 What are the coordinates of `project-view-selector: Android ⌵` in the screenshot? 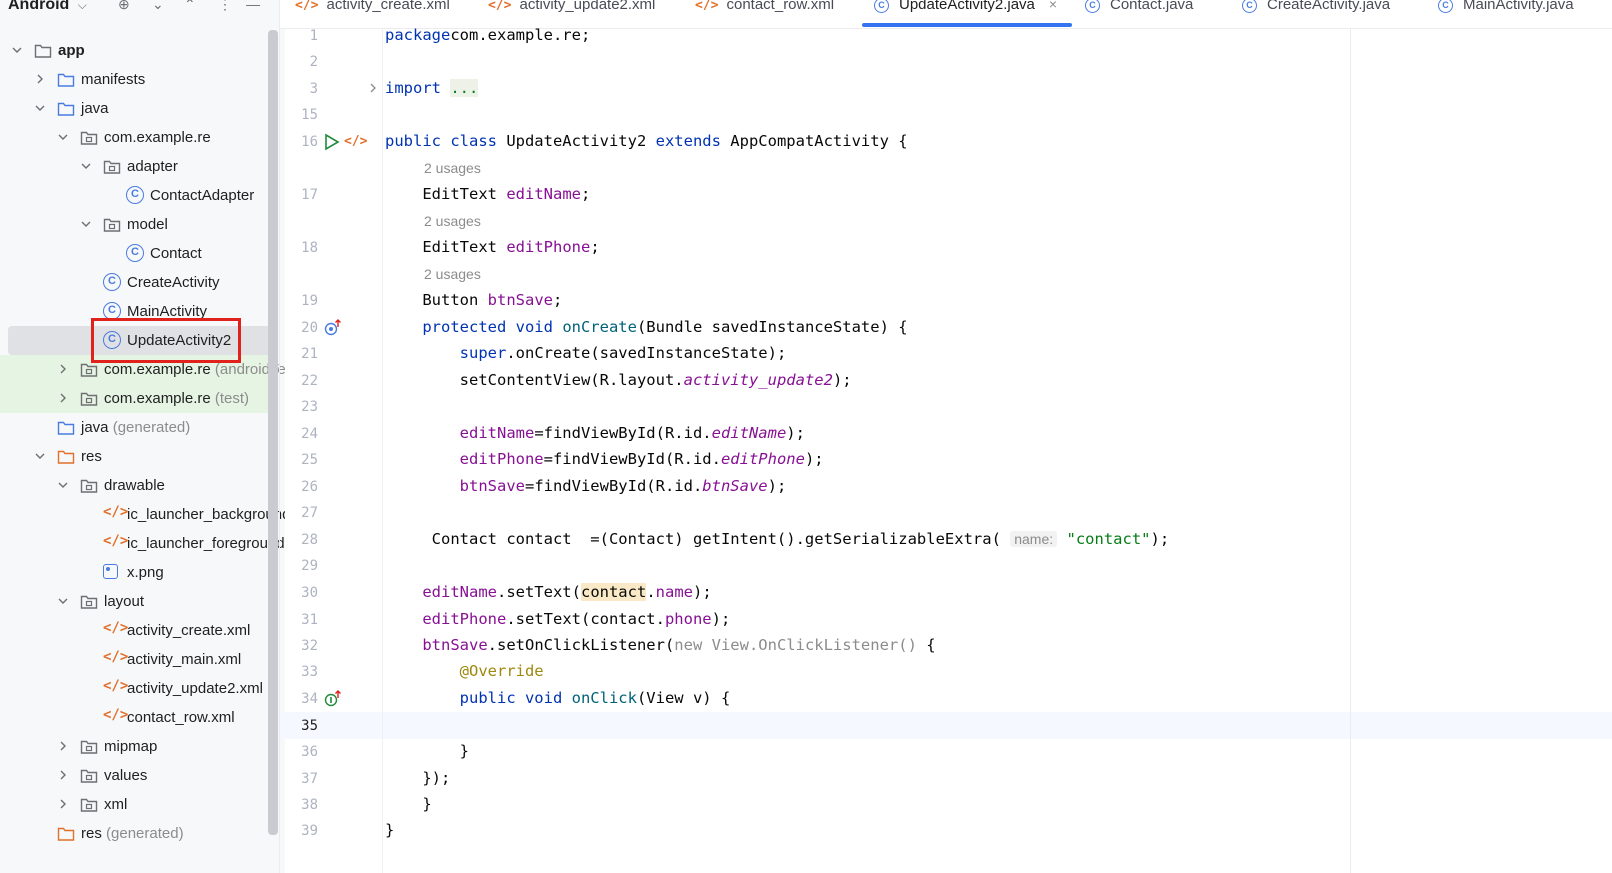 It's located at (47, 7).